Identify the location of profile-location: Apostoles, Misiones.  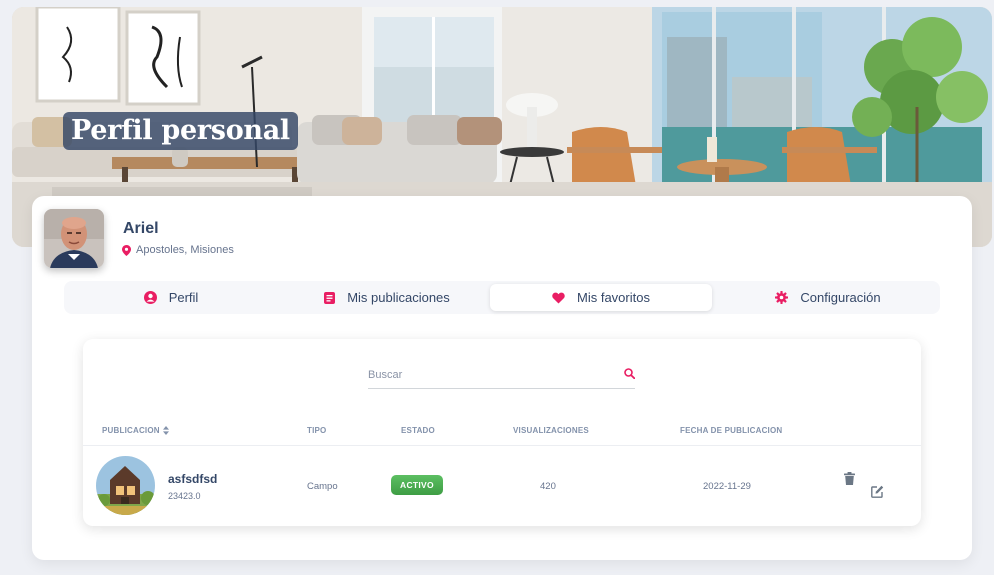
(178, 250).